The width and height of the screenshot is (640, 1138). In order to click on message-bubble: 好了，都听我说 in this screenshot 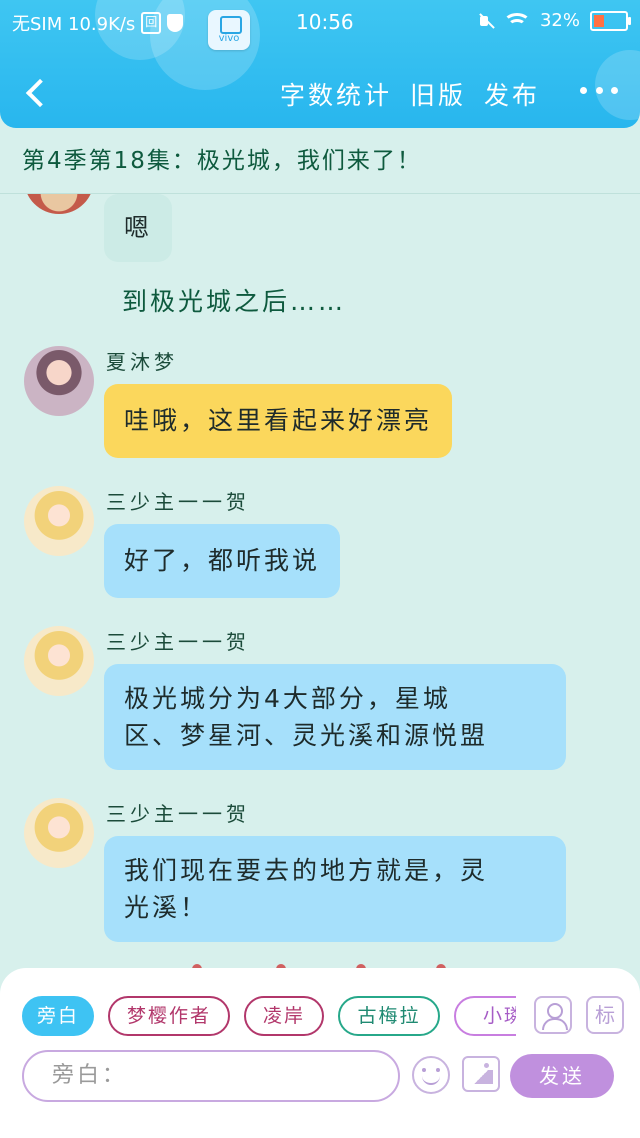, I will do `click(222, 561)`.